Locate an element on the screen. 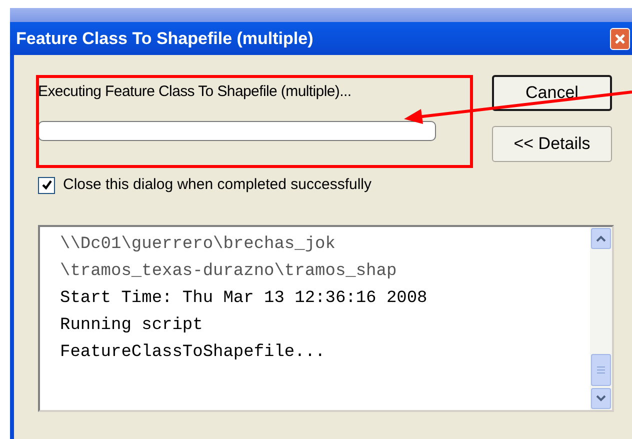  scroll-down-button is located at coordinates (601, 398).